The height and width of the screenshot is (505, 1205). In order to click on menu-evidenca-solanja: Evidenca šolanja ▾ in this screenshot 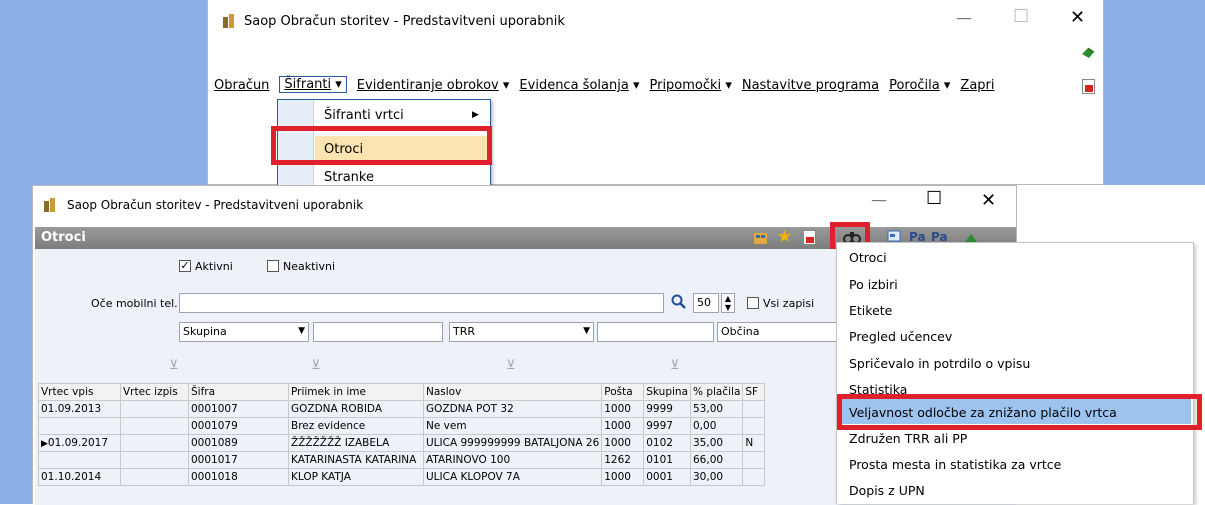, I will do `click(579, 85)`.